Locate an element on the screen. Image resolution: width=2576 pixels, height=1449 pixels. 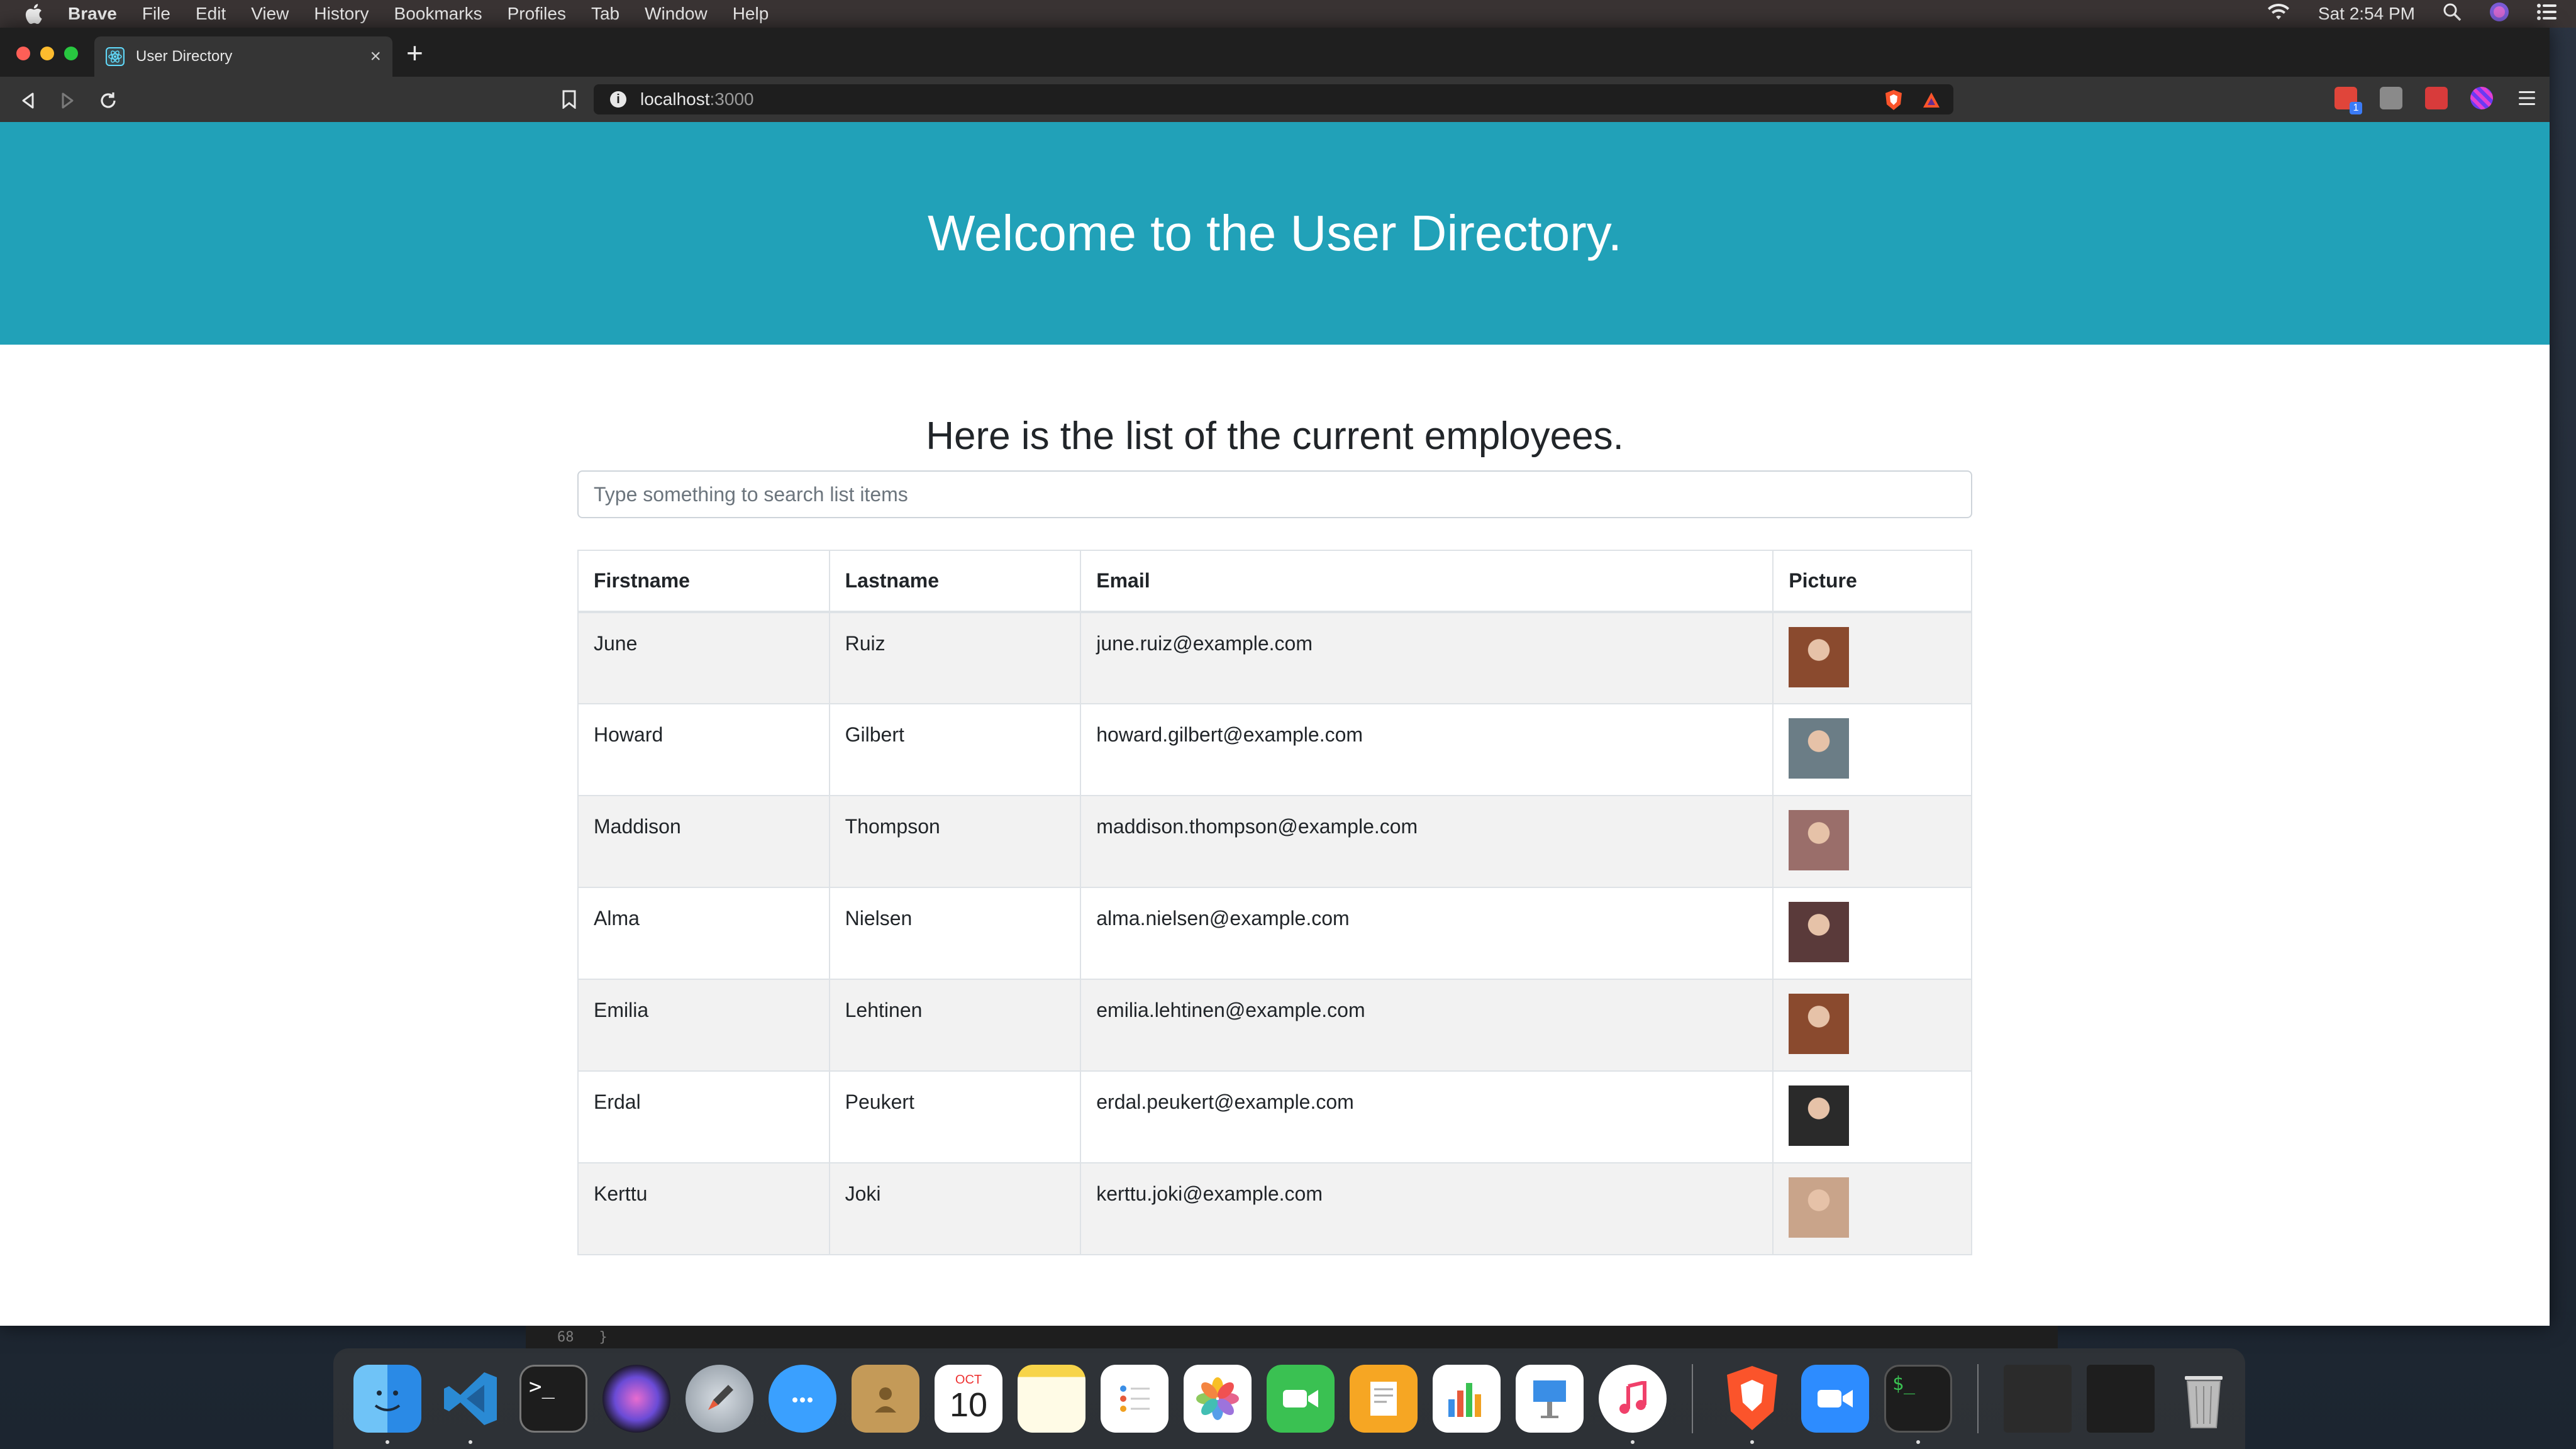
menu-file: File is located at coordinates (156, 14).